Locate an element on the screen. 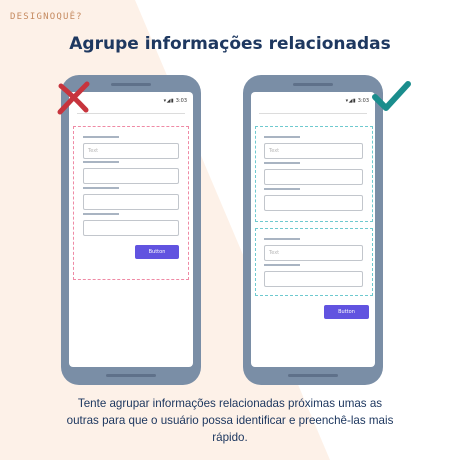 This screenshot has width=460, height=460. x-mark-icon is located at coordinates (73, 98).